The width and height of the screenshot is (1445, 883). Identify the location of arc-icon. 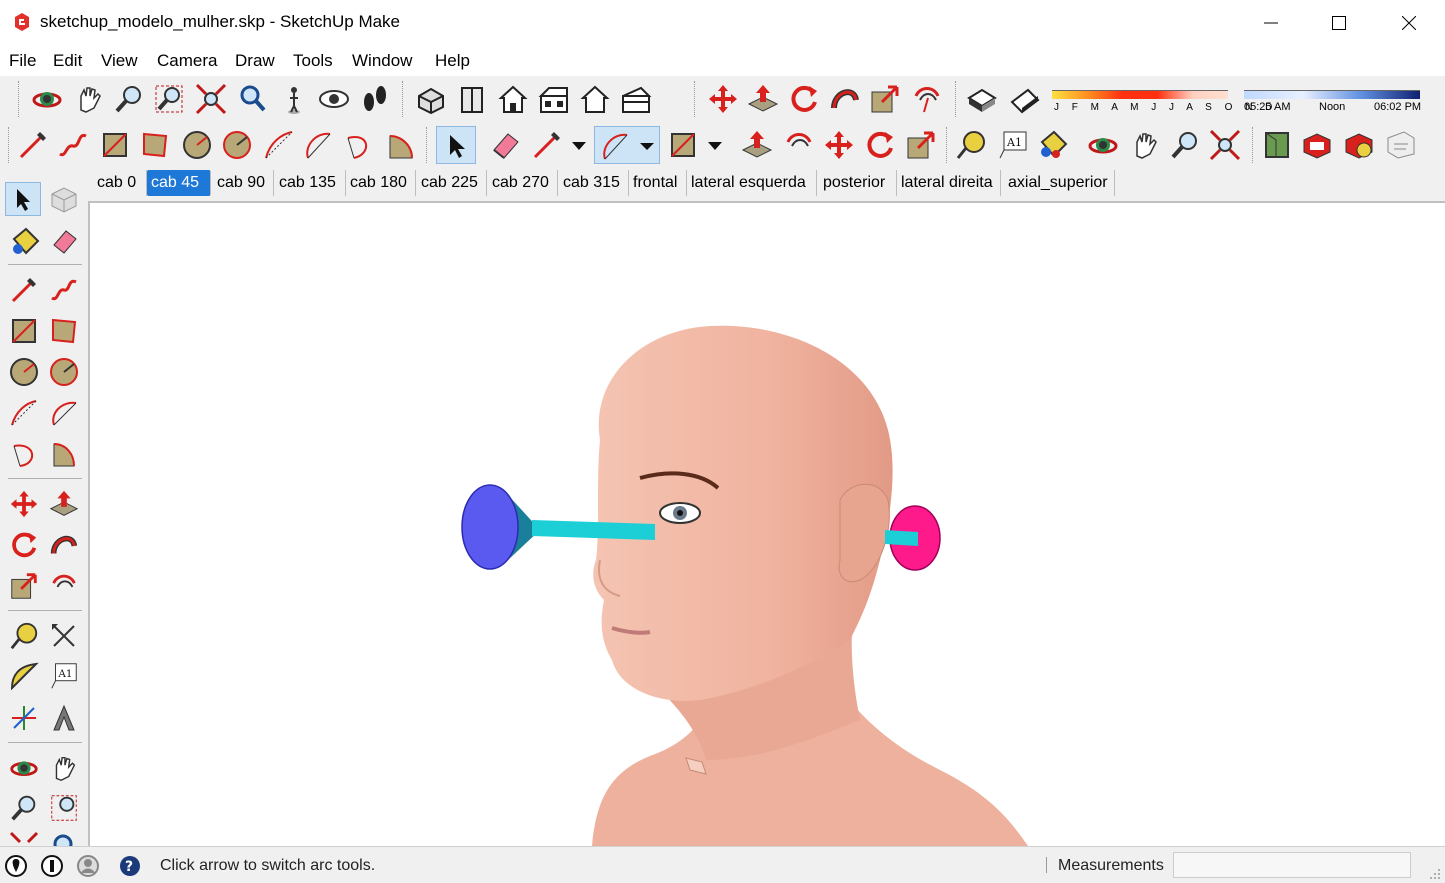
(279, 145).